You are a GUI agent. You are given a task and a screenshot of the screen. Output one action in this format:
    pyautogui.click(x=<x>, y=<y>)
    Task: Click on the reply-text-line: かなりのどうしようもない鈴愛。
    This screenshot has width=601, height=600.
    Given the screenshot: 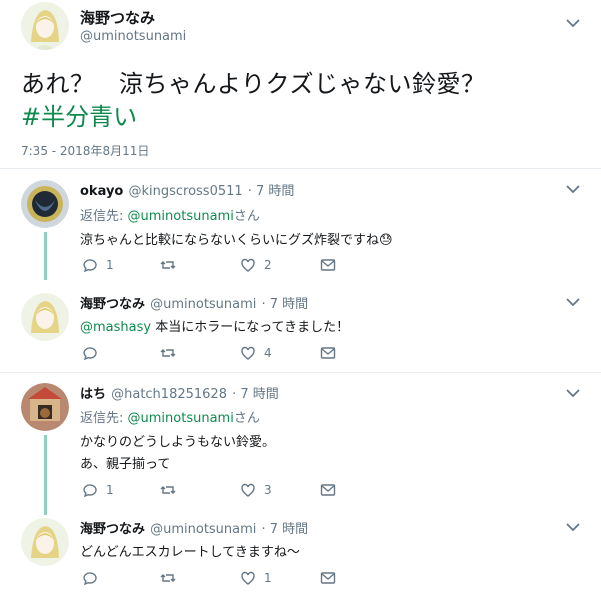 What is the action you would take?
    pyautogui.click(x=178, y=442)
    